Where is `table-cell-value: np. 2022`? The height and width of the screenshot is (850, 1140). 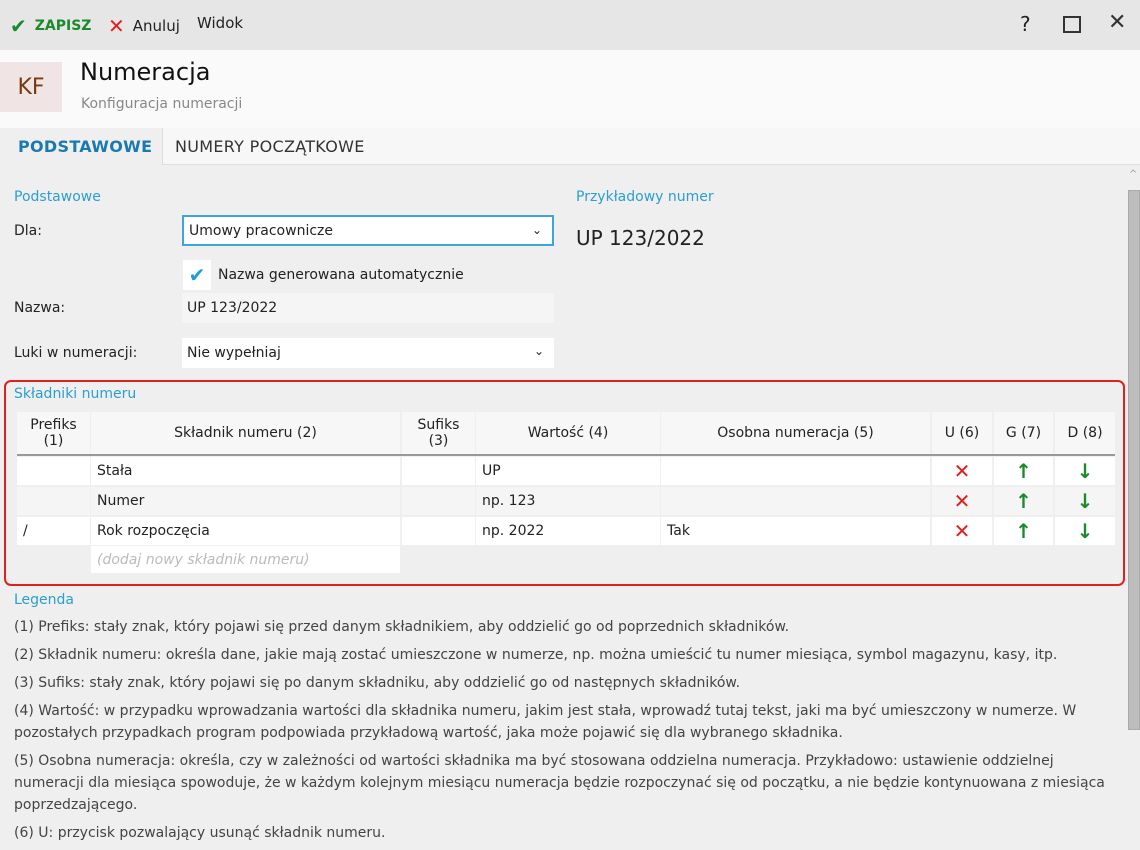 table-cell-value: np. 2022 is located at coordinates (568, 531).